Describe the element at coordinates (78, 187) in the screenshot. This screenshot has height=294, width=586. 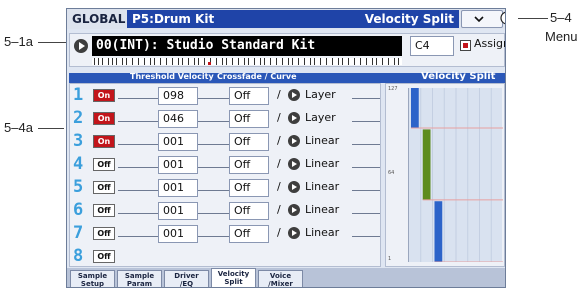
I see `row-number: 5` at that location.